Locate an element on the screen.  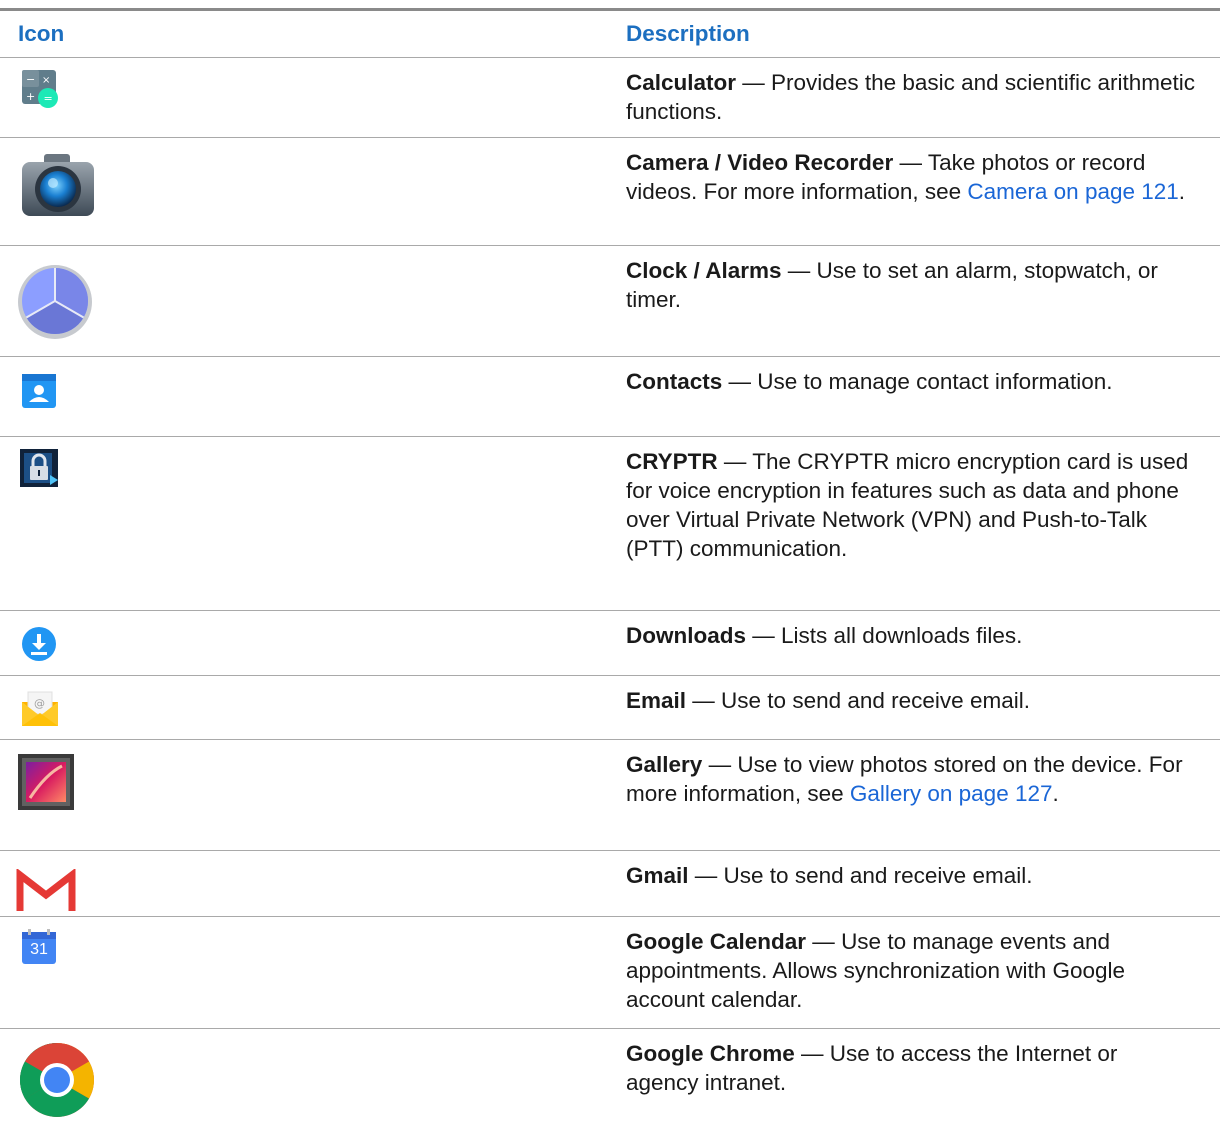
app-name: Camera / Video Recorder is located at coordinates (760, 162).